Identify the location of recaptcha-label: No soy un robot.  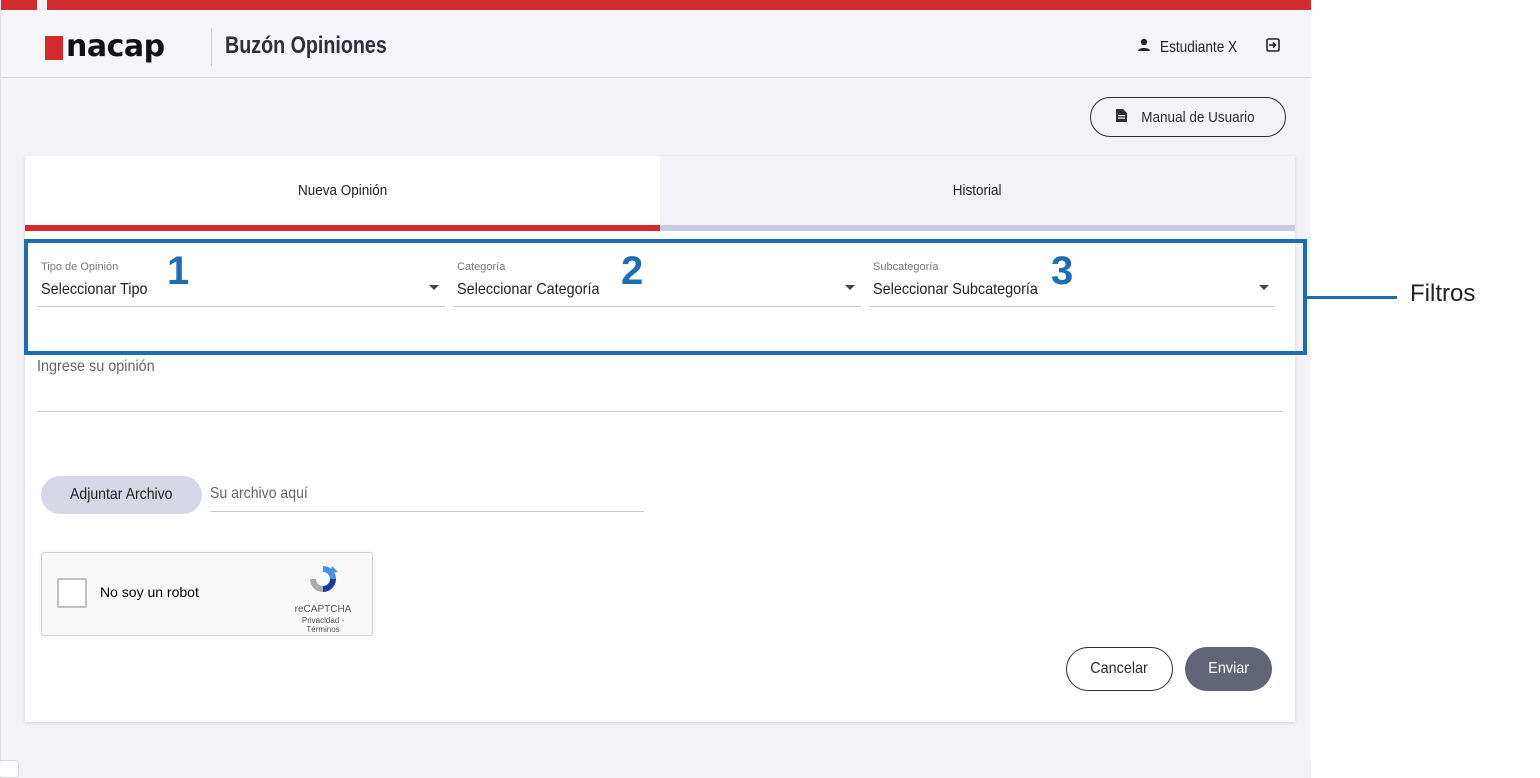
(149, 592).